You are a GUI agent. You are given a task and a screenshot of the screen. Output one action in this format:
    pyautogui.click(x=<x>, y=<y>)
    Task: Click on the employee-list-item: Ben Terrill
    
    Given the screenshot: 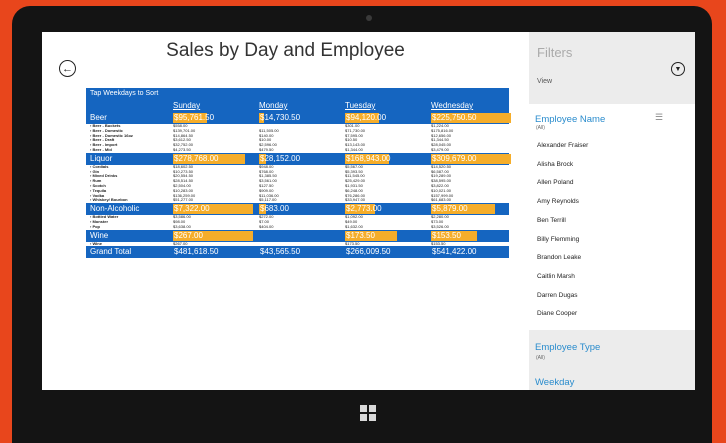 What is the action you would take?
    pyautogui.click(x=551, y=220)
    